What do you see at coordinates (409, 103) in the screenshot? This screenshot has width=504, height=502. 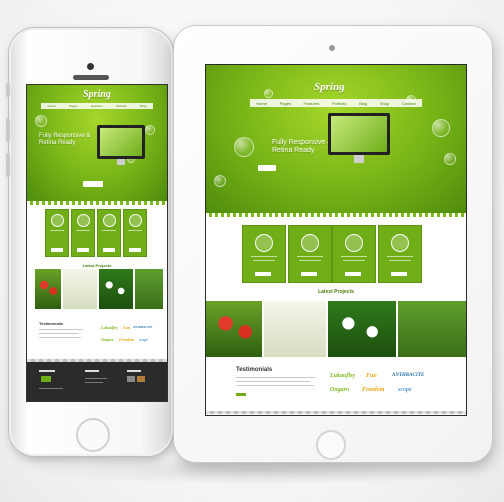 I see `nav-item-contact: Contact` at bounding box center [409, 103].